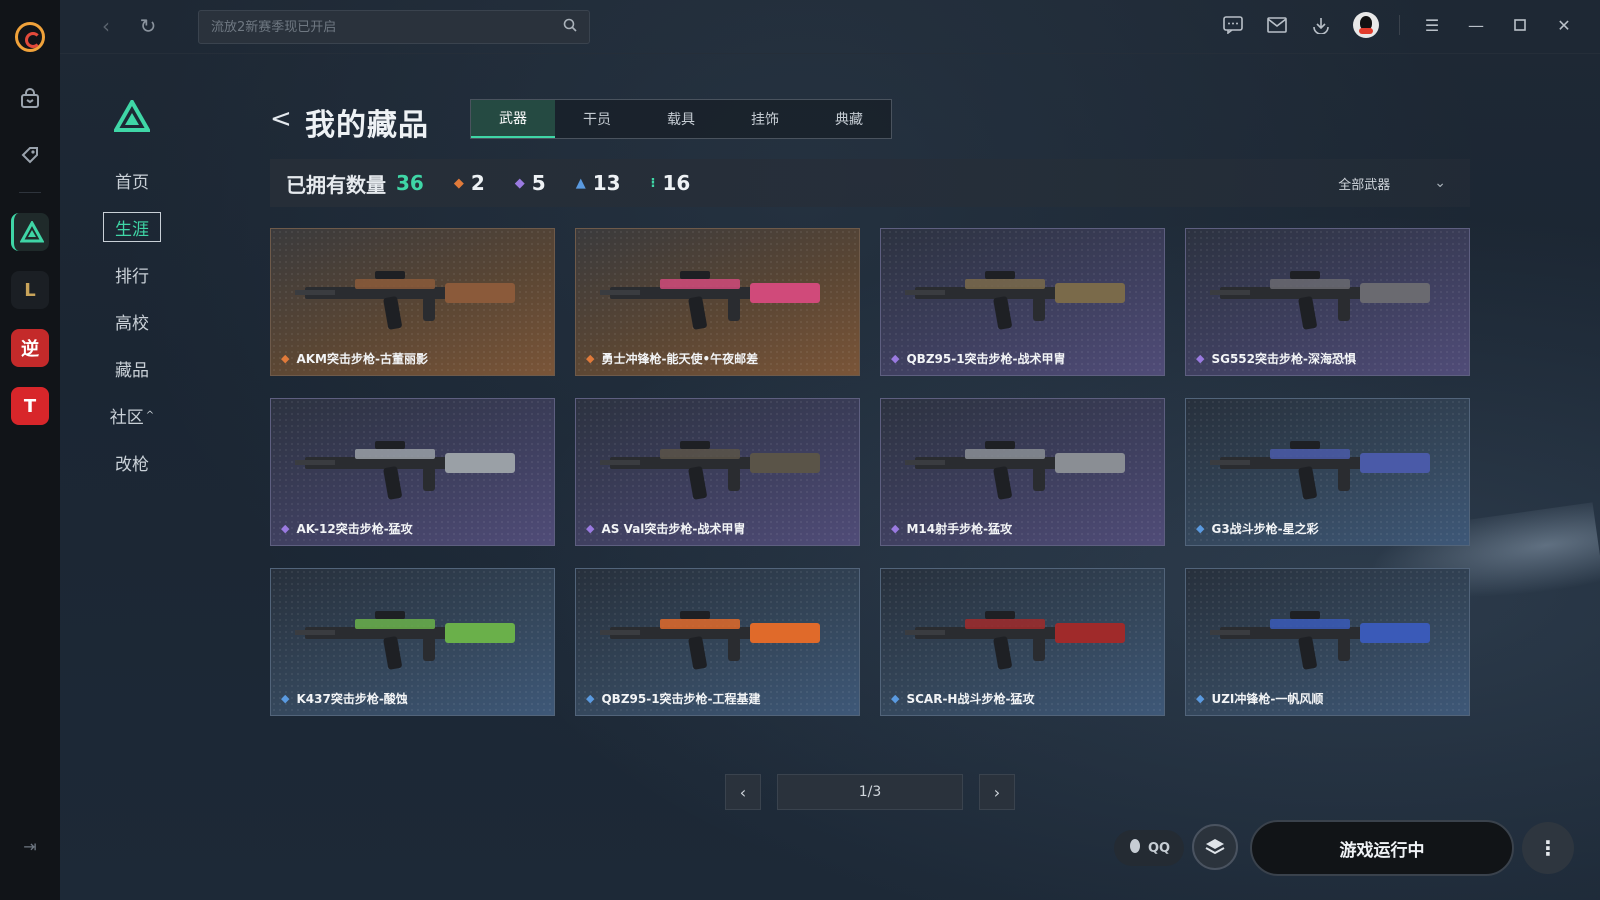 The image size is (1600, 900). What do you see at coordinates (830, 27) in the screenshot?
I see `top-bar: ‹ ↻ ☰ — ✕` at bounding box center [830, 27].